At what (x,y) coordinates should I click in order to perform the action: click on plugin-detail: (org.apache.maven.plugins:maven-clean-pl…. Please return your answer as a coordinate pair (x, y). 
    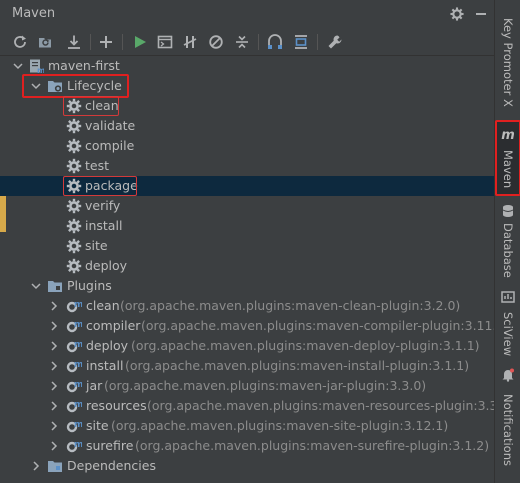
    Looking at the image, I should click on (290, 305).